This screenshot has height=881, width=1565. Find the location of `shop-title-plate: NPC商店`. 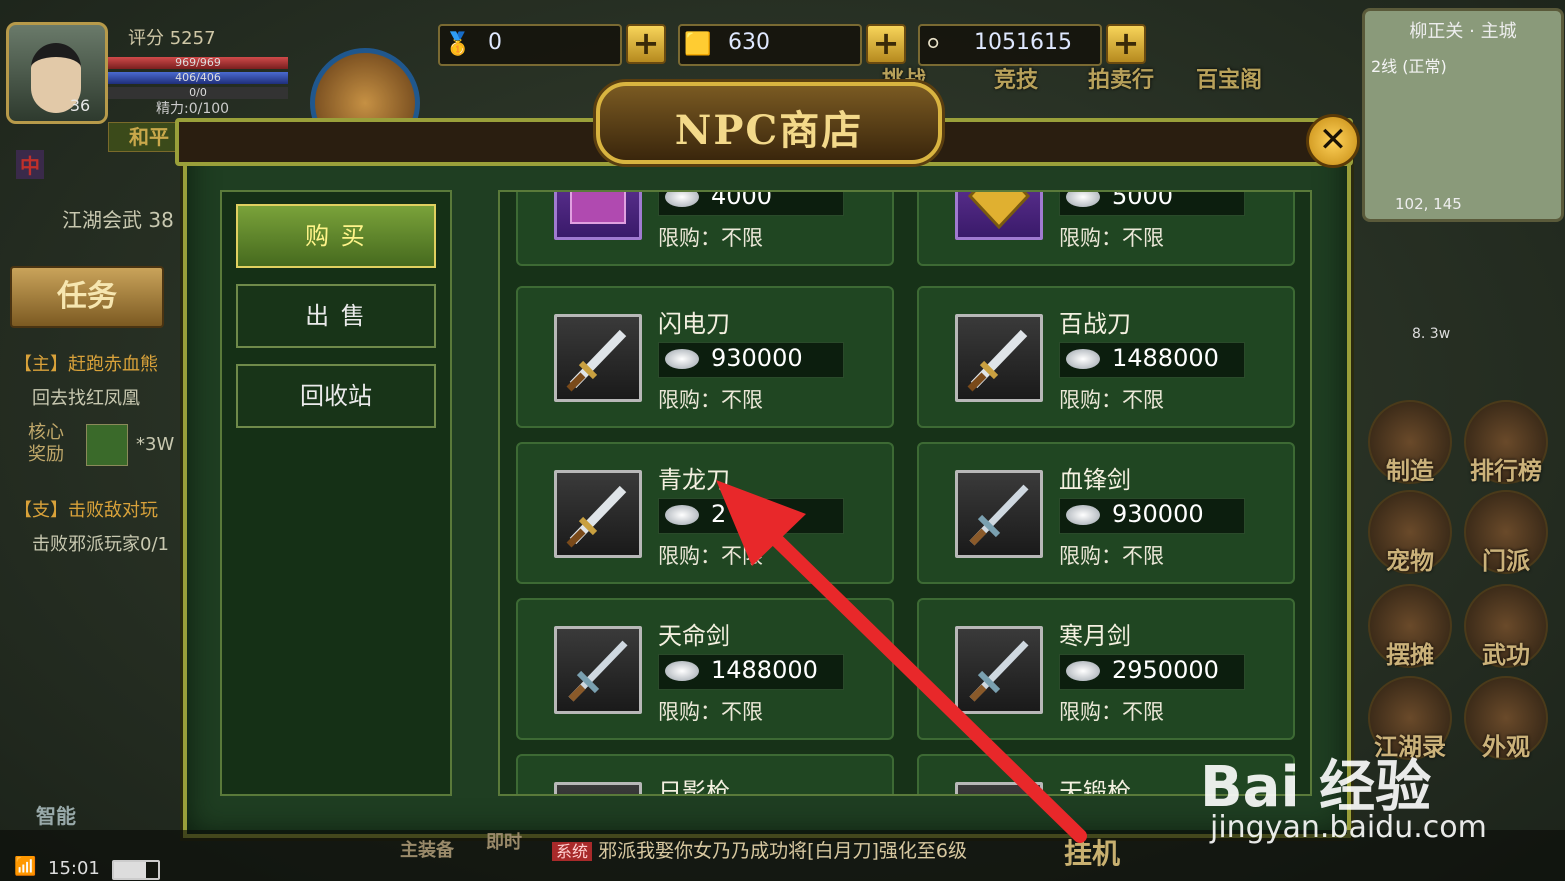

shop-title-plate: NPC商店 is located at coordinates (769, 123).